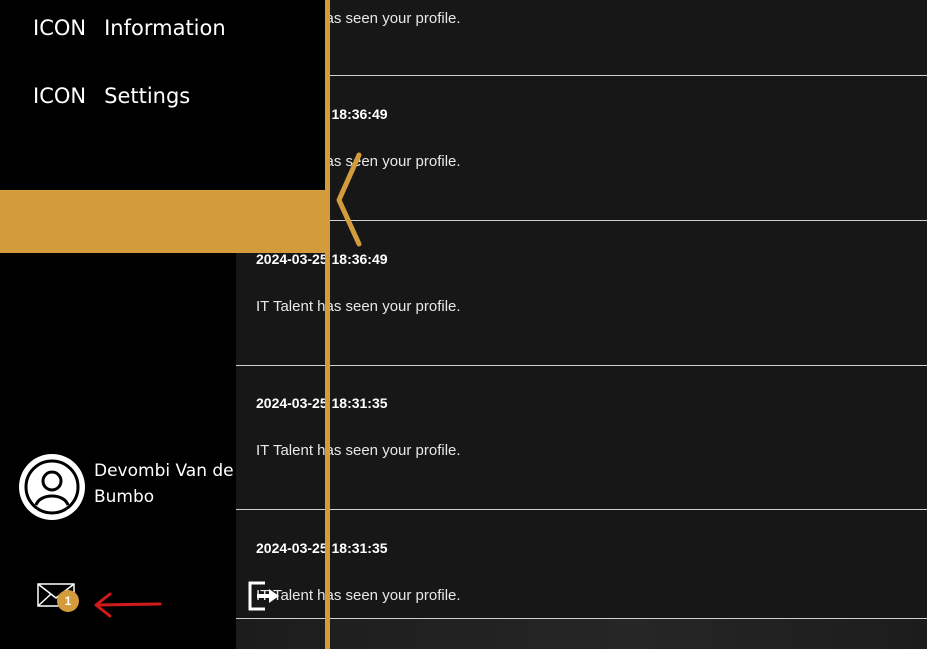 Image resolution: width=927 pixels, height=649 pixels. I want to click on sidebar-item-label: Settings, so click(147, 96).